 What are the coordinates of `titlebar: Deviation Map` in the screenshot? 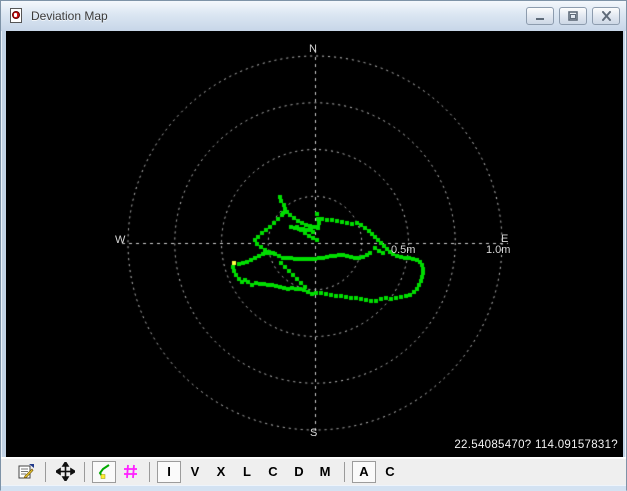 It's located at (313, 16).